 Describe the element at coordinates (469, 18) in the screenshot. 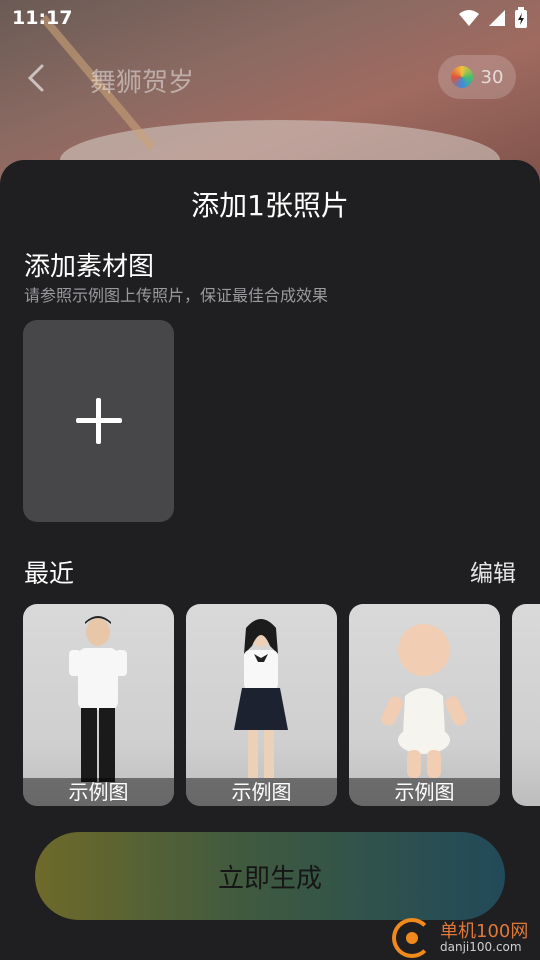

I see `wifi-icon` at that location.